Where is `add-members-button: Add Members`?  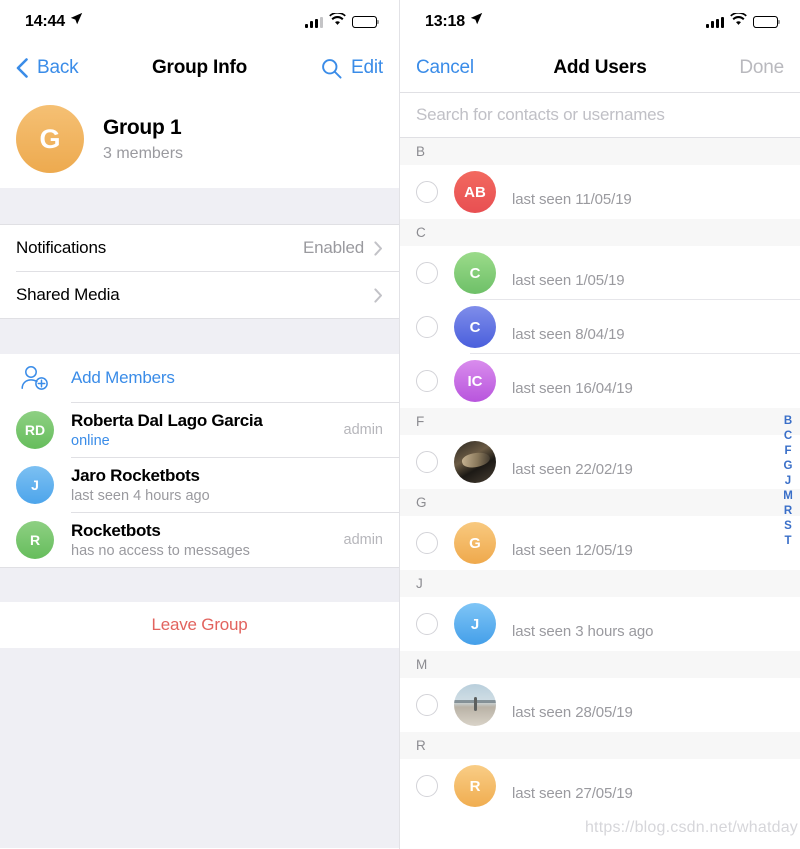
add-members-button: Add Members is located at coordinates (199, 378).